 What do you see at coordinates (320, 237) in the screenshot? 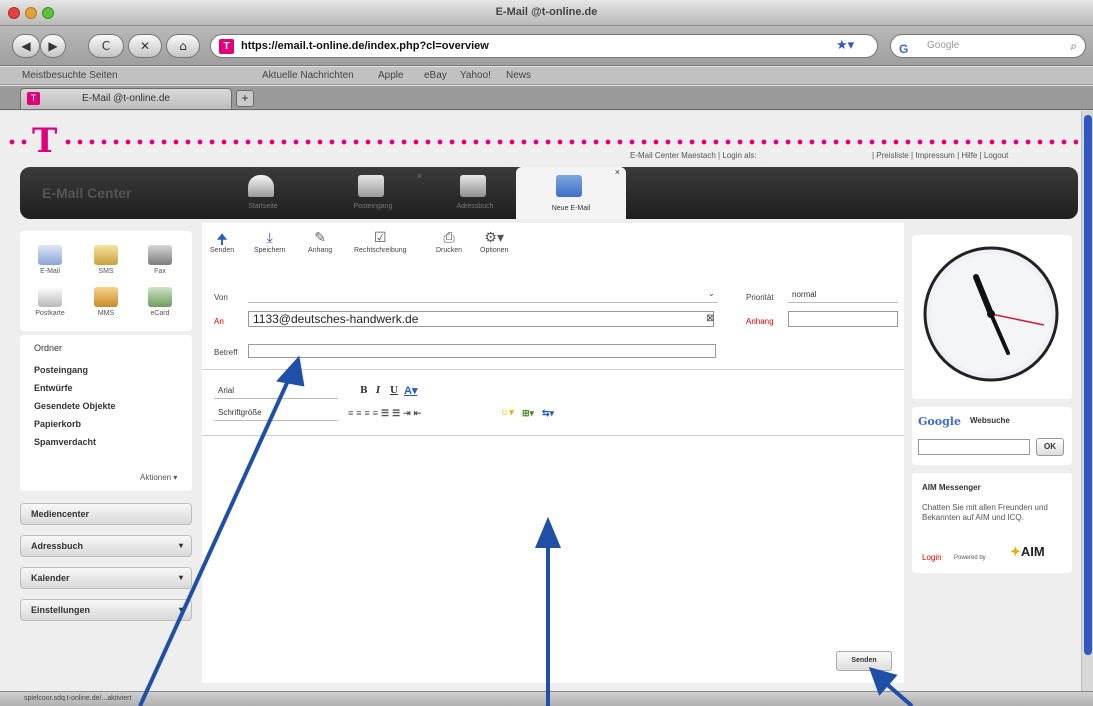
I see `paperclip-icon: ✎` at bounding box center [320, 237].